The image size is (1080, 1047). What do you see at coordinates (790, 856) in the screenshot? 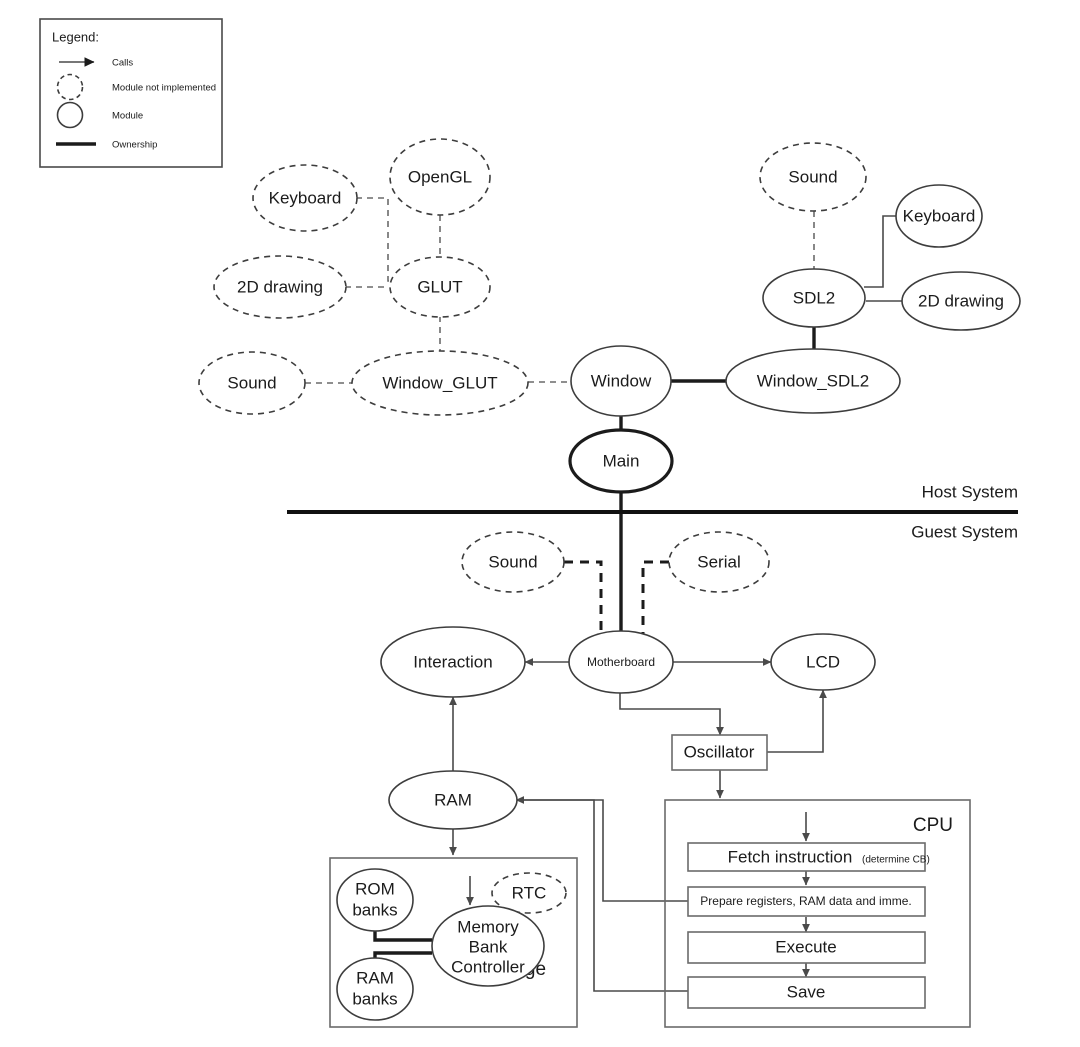
I see `cpu-stage-label: Fetch instruction` at bounding box center [790, 856].